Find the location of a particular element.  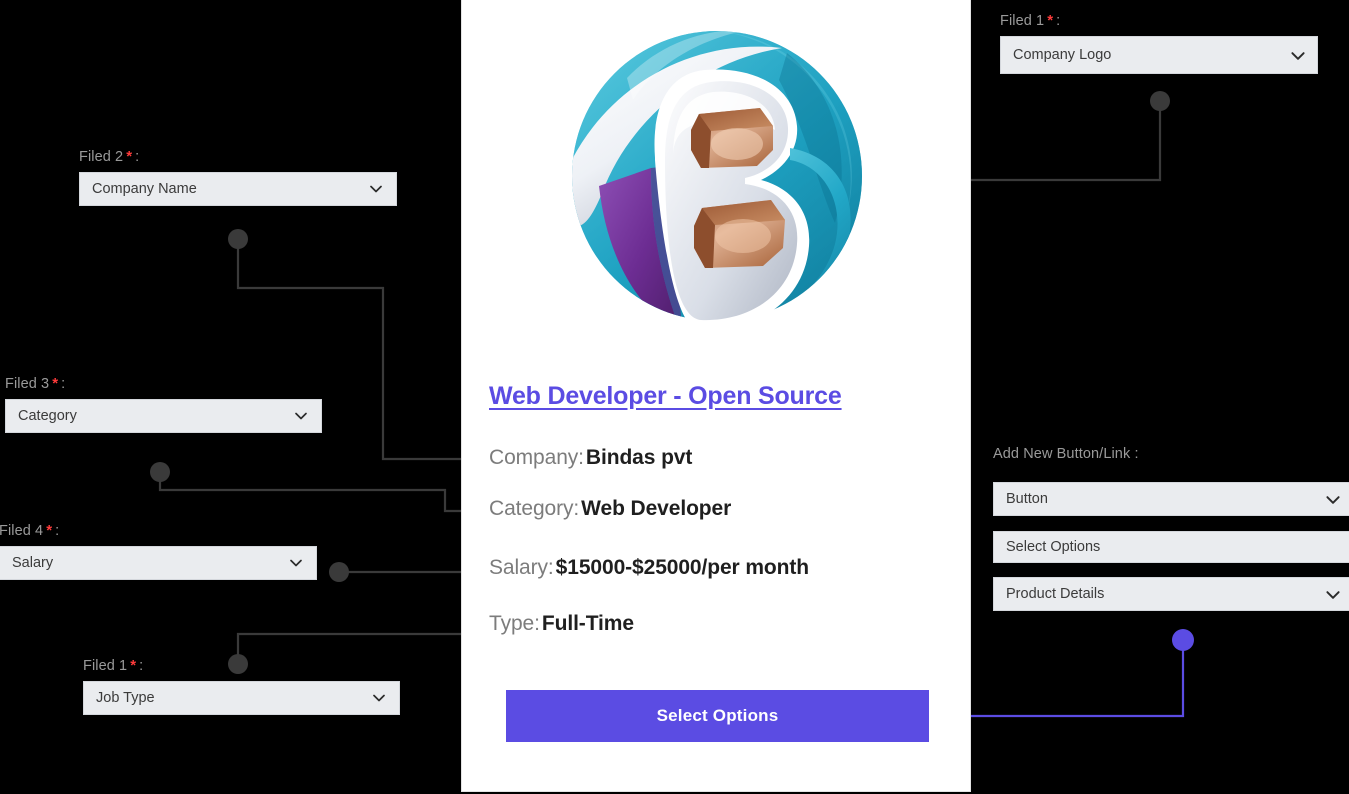

meta-company: Company:Bindas pvt is located at coordinates (590, 458).